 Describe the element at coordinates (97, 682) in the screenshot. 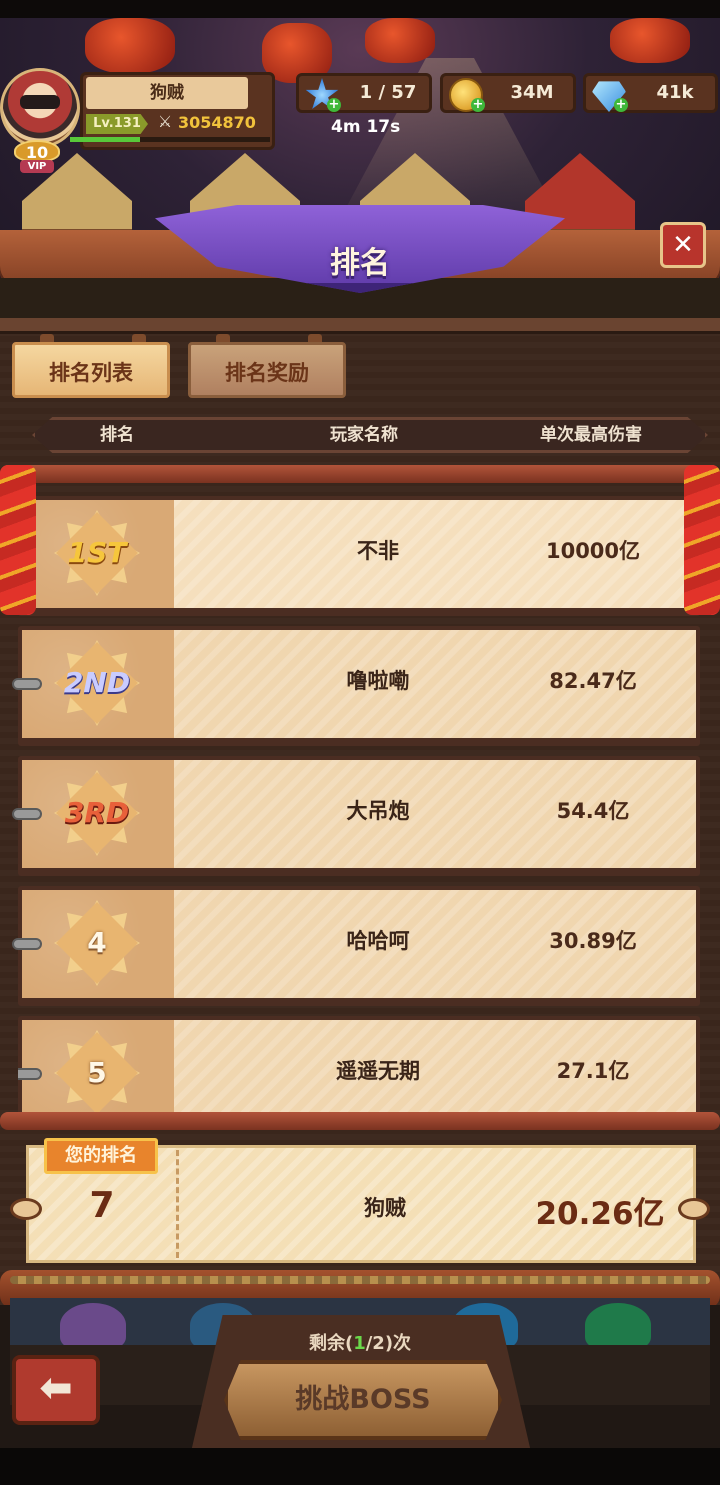

I see `rank-number: 2ND` at that location.